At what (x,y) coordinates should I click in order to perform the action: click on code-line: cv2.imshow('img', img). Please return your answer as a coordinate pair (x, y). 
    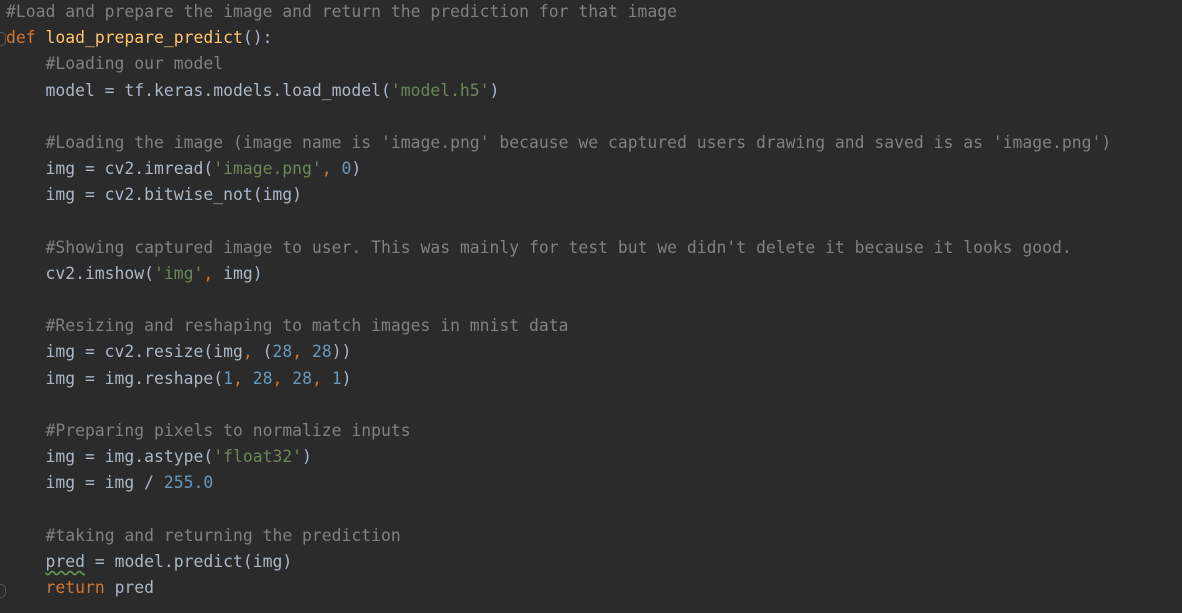
    Looking at the image, I should click on (558, 274).